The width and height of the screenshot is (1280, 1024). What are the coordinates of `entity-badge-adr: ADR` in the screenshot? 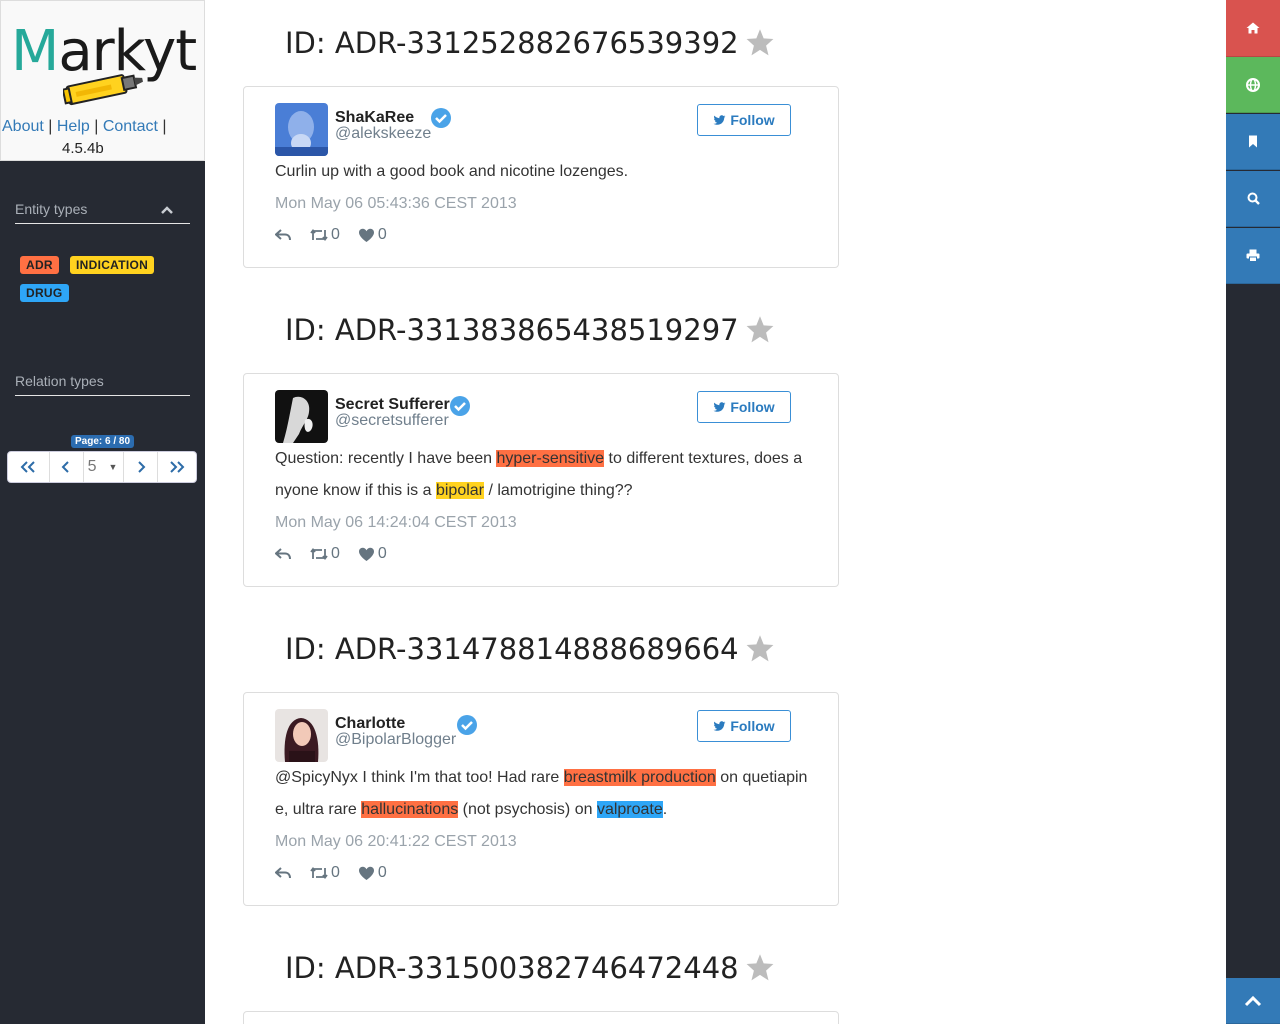 It's located at (39, 265).